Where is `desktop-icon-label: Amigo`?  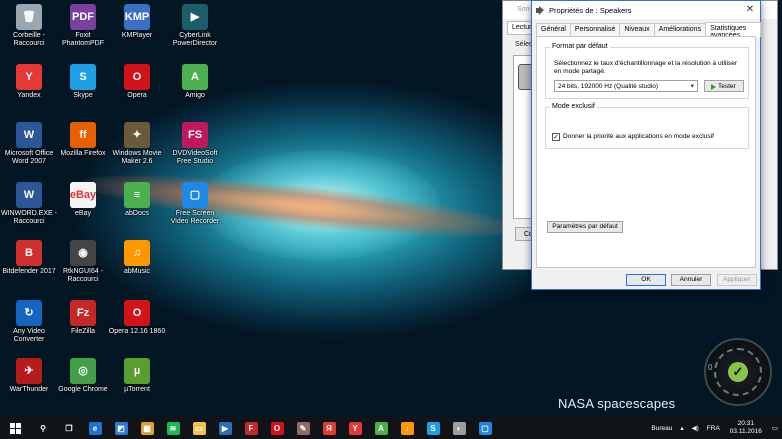 desktop-icon-label: Amigo is located at coordinates (195, 95).